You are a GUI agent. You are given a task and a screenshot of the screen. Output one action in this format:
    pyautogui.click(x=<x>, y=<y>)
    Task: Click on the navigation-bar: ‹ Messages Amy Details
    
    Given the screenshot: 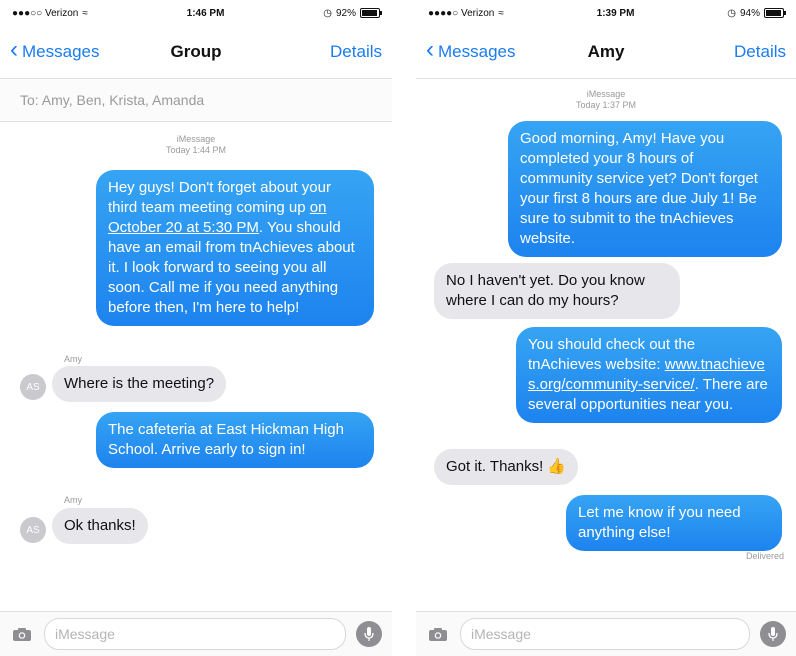 What is the action you would take?
    pyautogui.click(x=606, y=52)
    